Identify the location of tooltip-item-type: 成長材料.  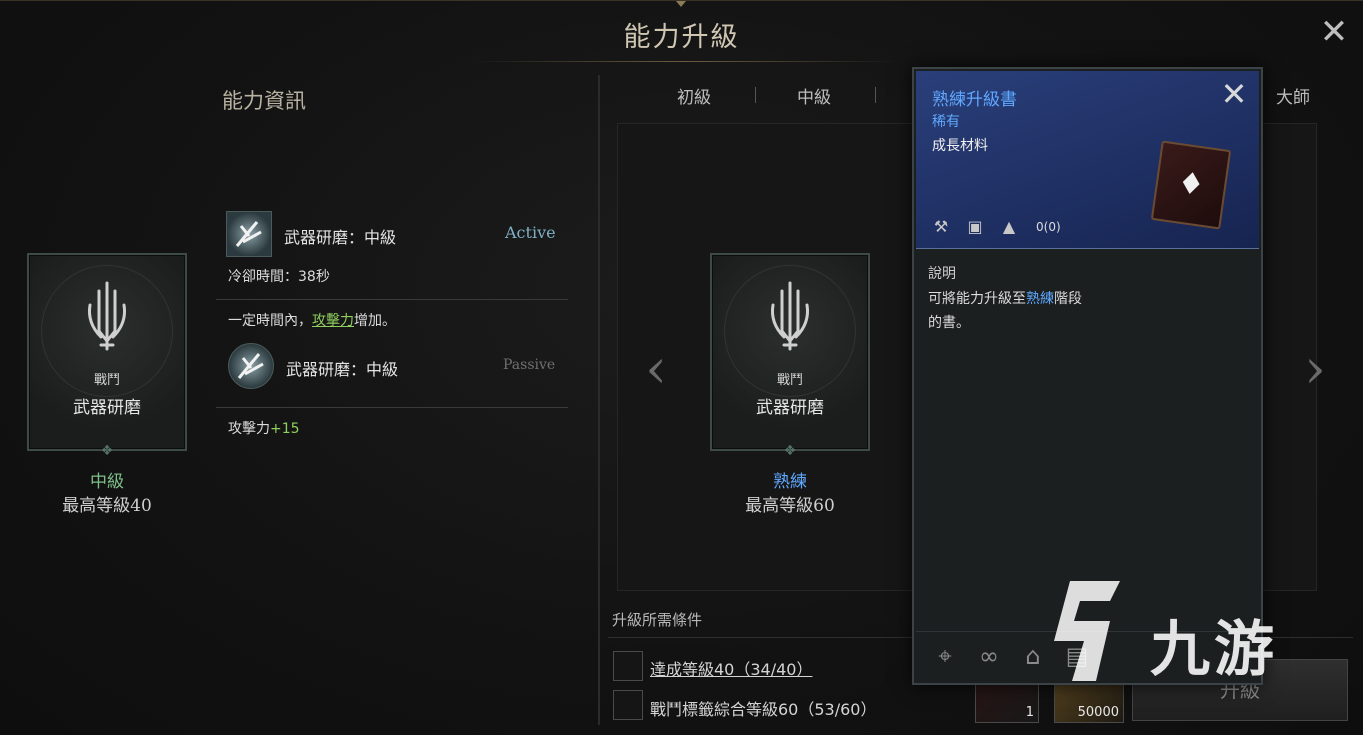
(960, 146).